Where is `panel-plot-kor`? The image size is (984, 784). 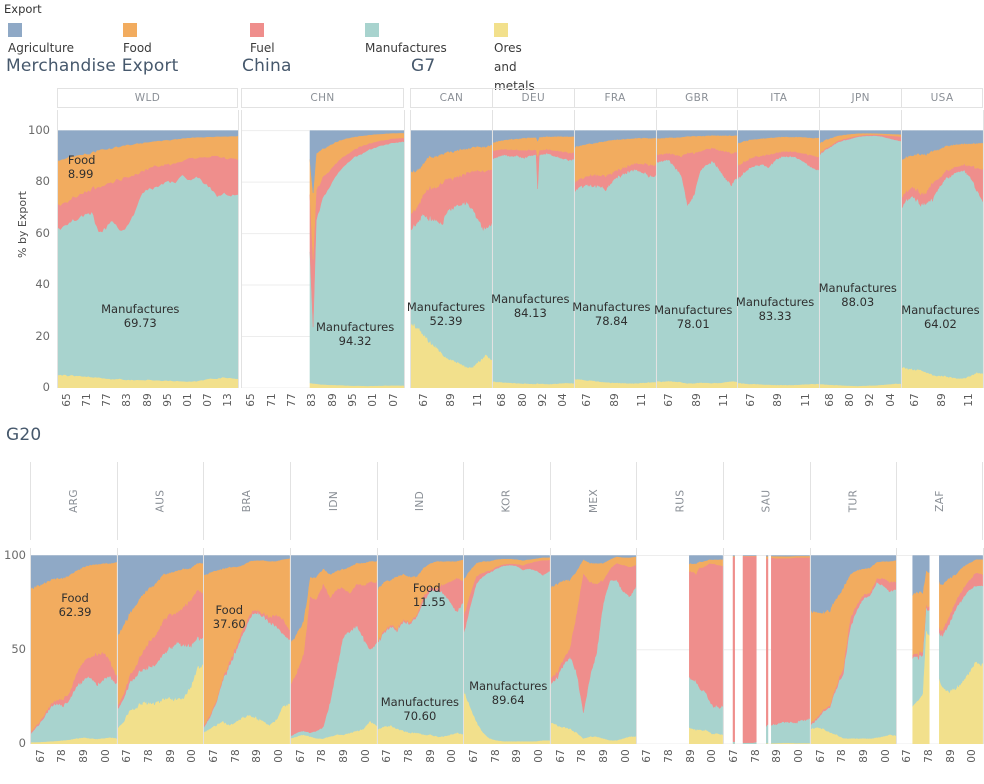 panel-plot-kor is located at coordinates (506, 646).